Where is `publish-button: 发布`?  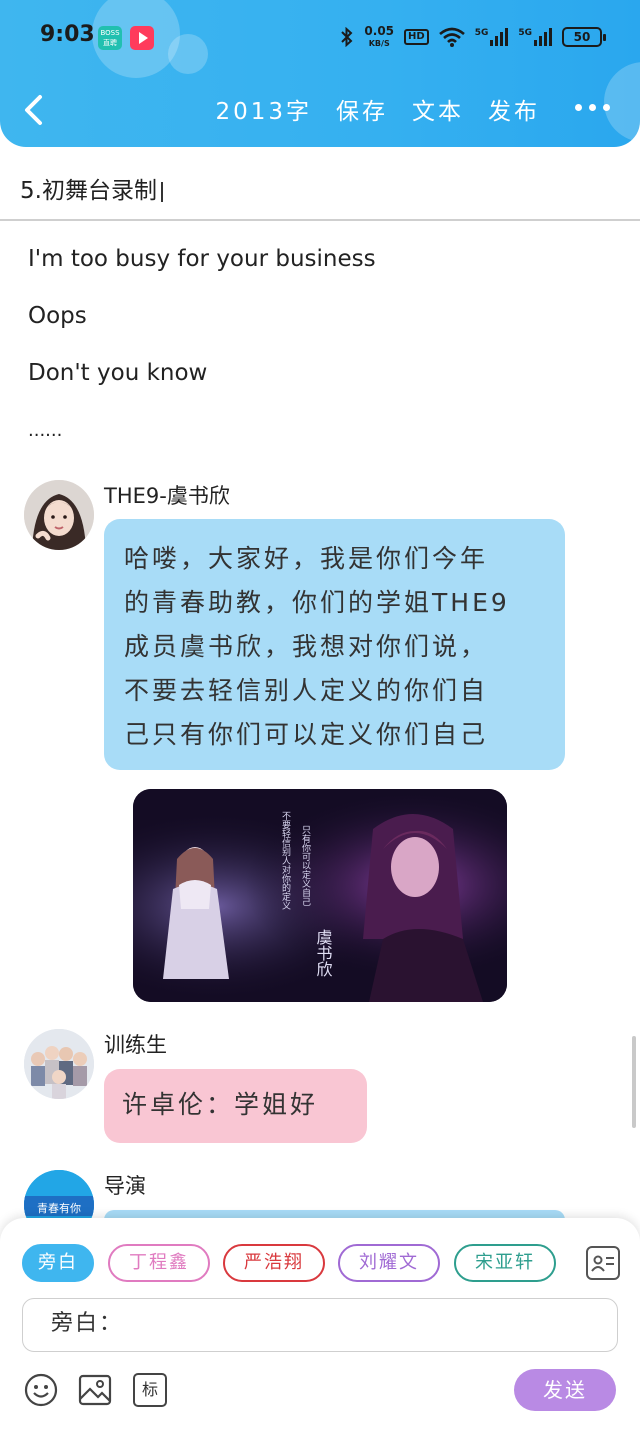
publish-button: 发布 is located at coordinates (514, 109).